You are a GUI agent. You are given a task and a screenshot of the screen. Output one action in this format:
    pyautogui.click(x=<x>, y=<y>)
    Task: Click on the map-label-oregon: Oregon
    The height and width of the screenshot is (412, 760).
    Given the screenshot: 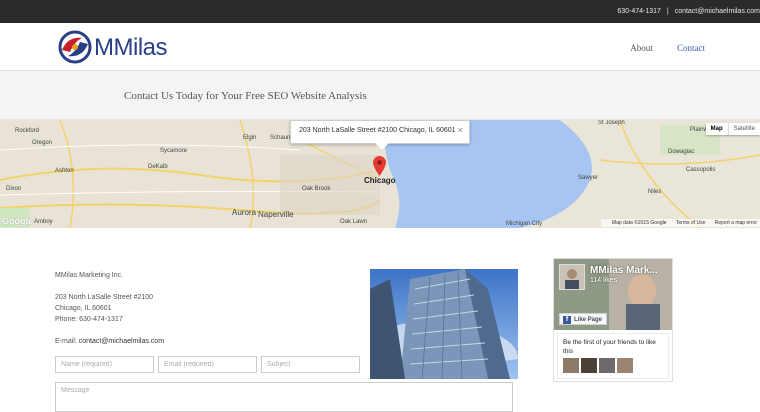 What is the action you would take?
    pyautogui.click(x=42, y=143)
    